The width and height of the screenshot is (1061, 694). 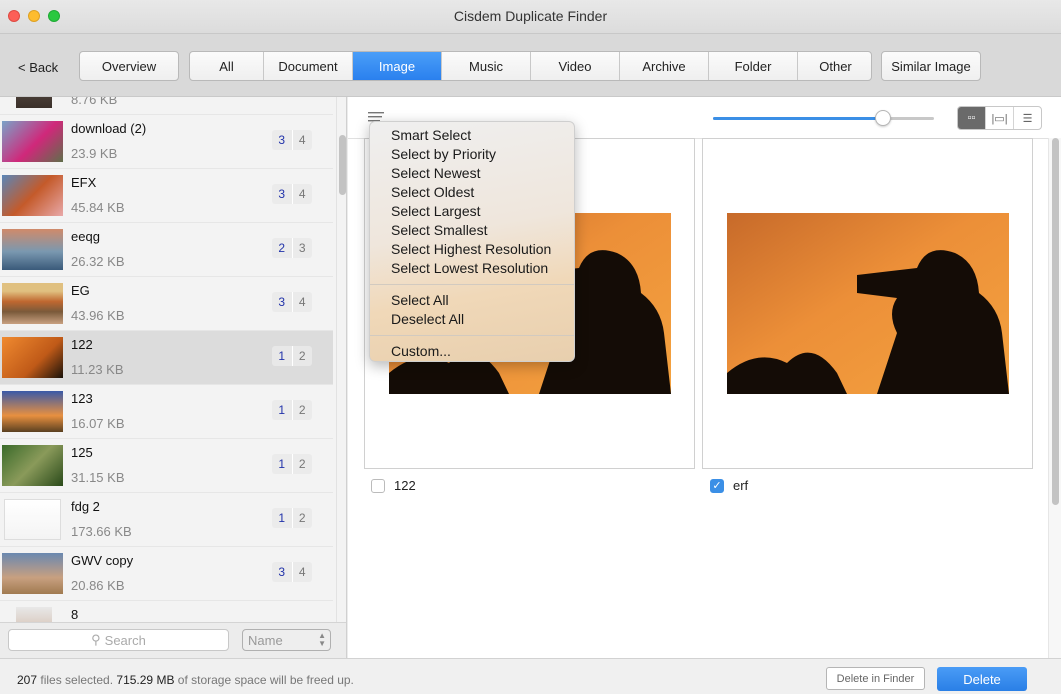 I want to click on tab-all: All, so click(x=227, y=66).